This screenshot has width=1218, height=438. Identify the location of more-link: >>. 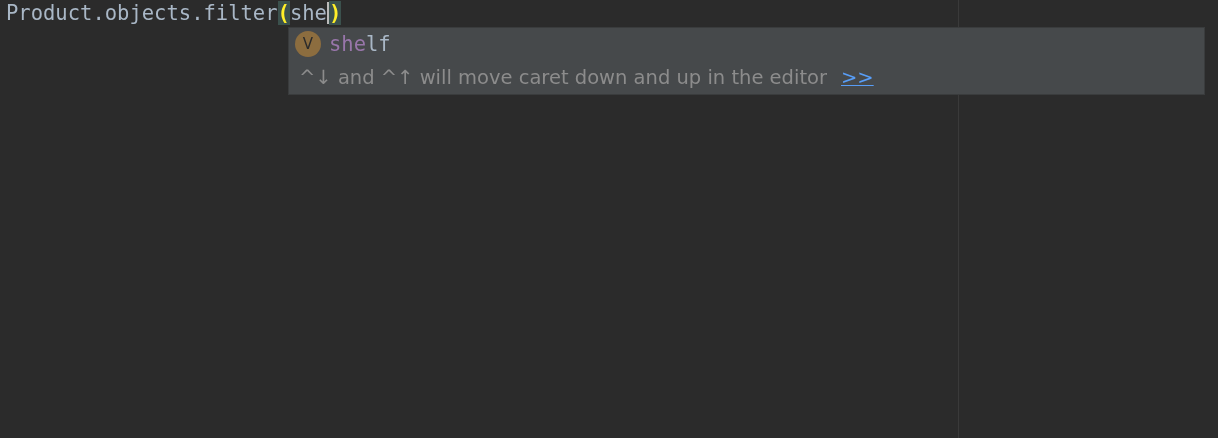
(857, 77).